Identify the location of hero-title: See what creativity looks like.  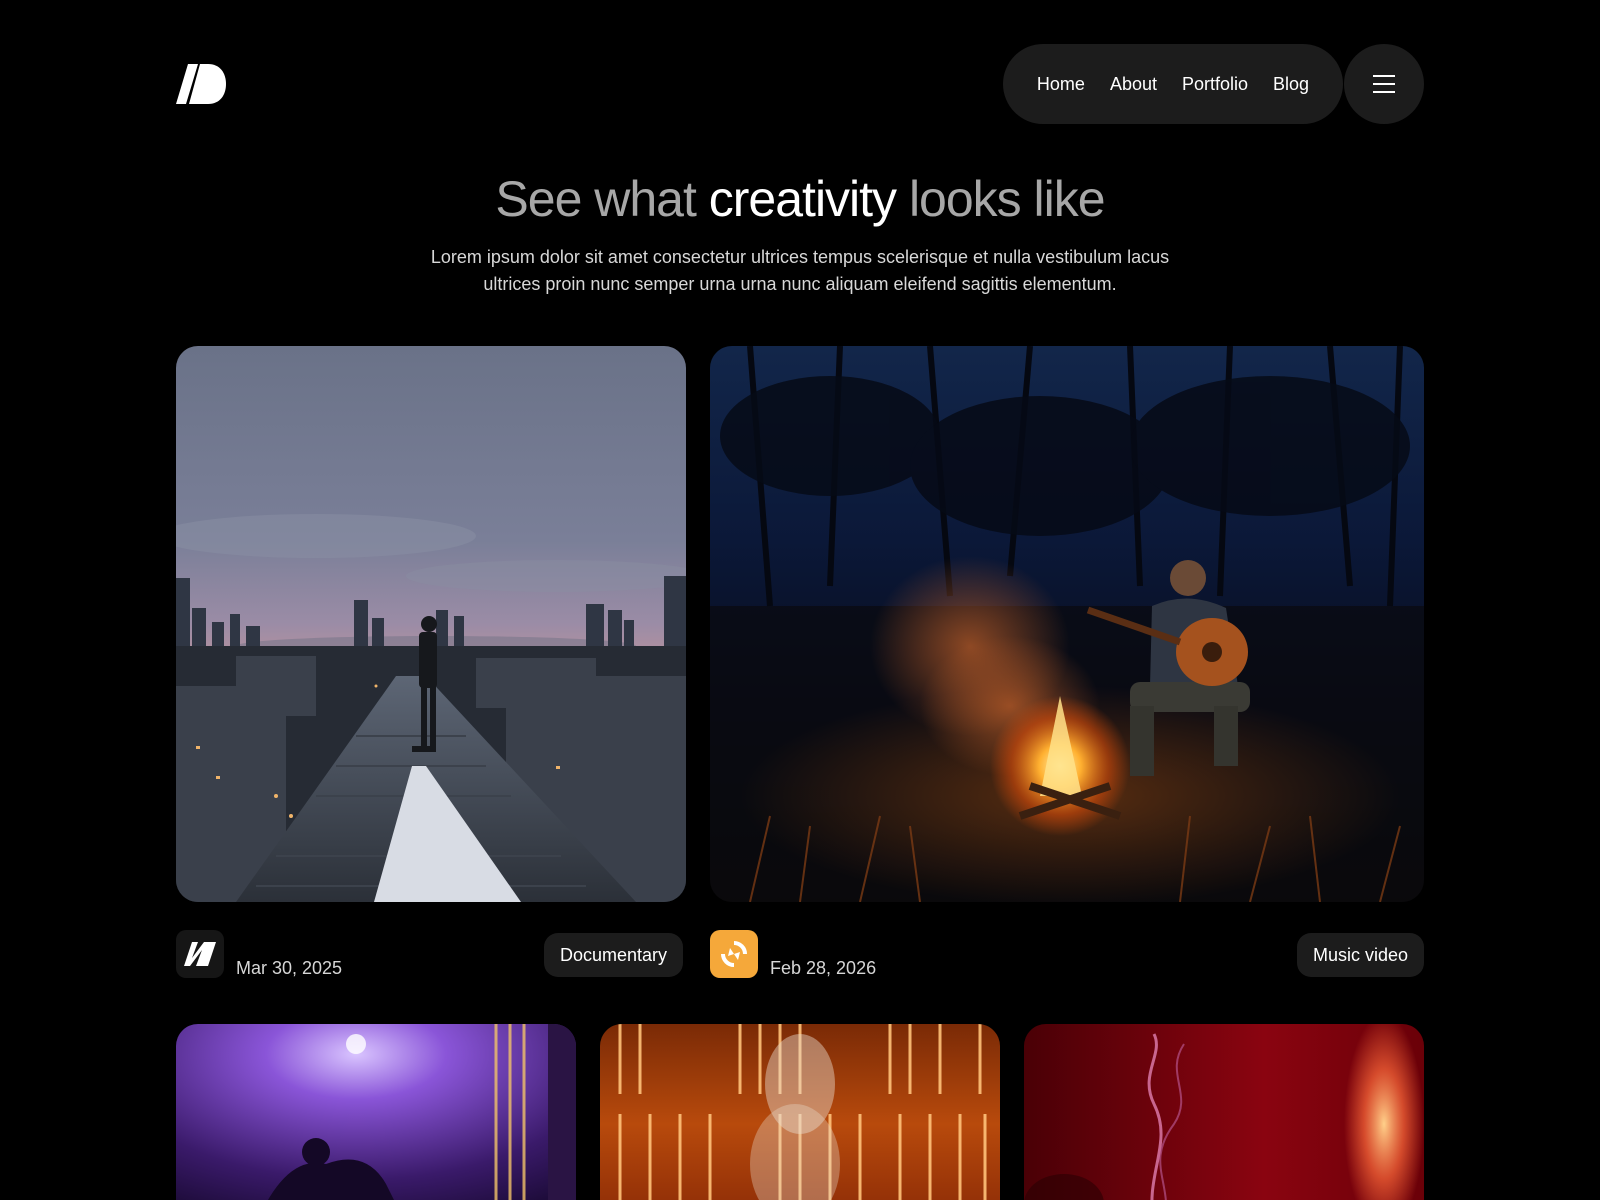
(800, 199).